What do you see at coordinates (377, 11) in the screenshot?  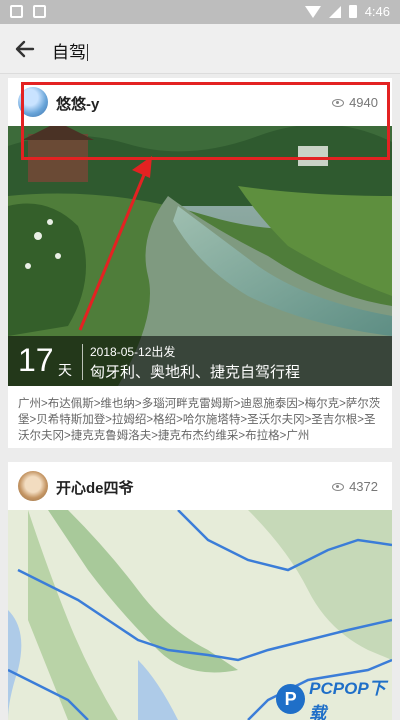 I see `status-time: 4:46` at bounding box center [377, 11].